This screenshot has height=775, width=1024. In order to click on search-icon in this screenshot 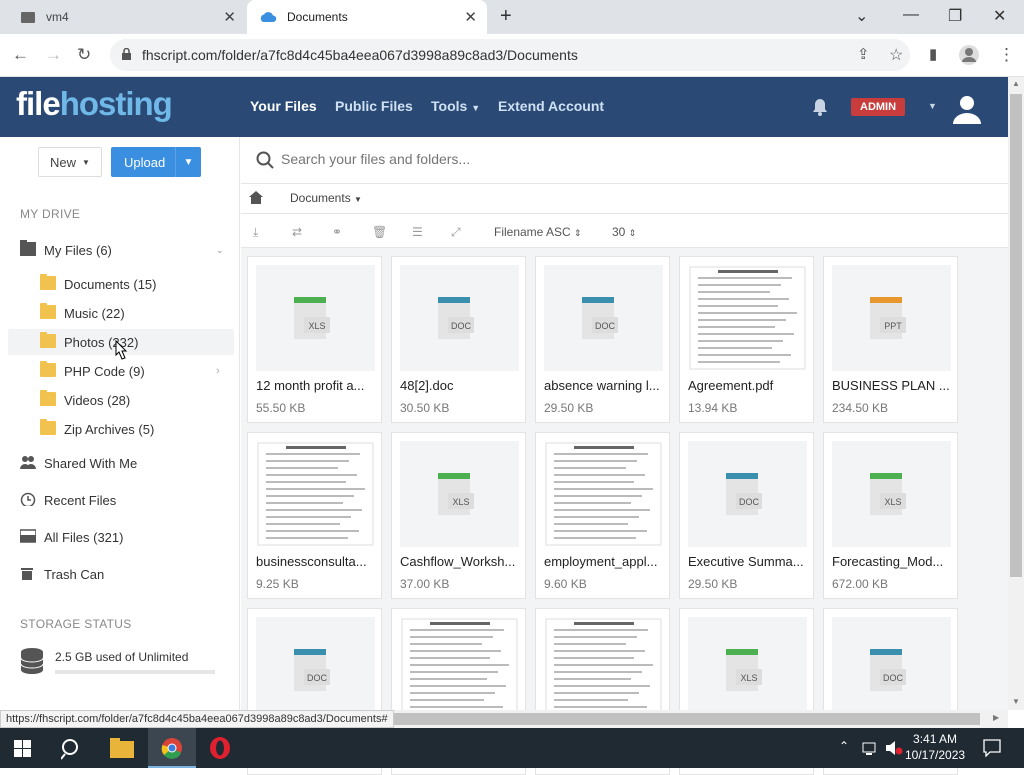, I will do `click(72, 749)`.